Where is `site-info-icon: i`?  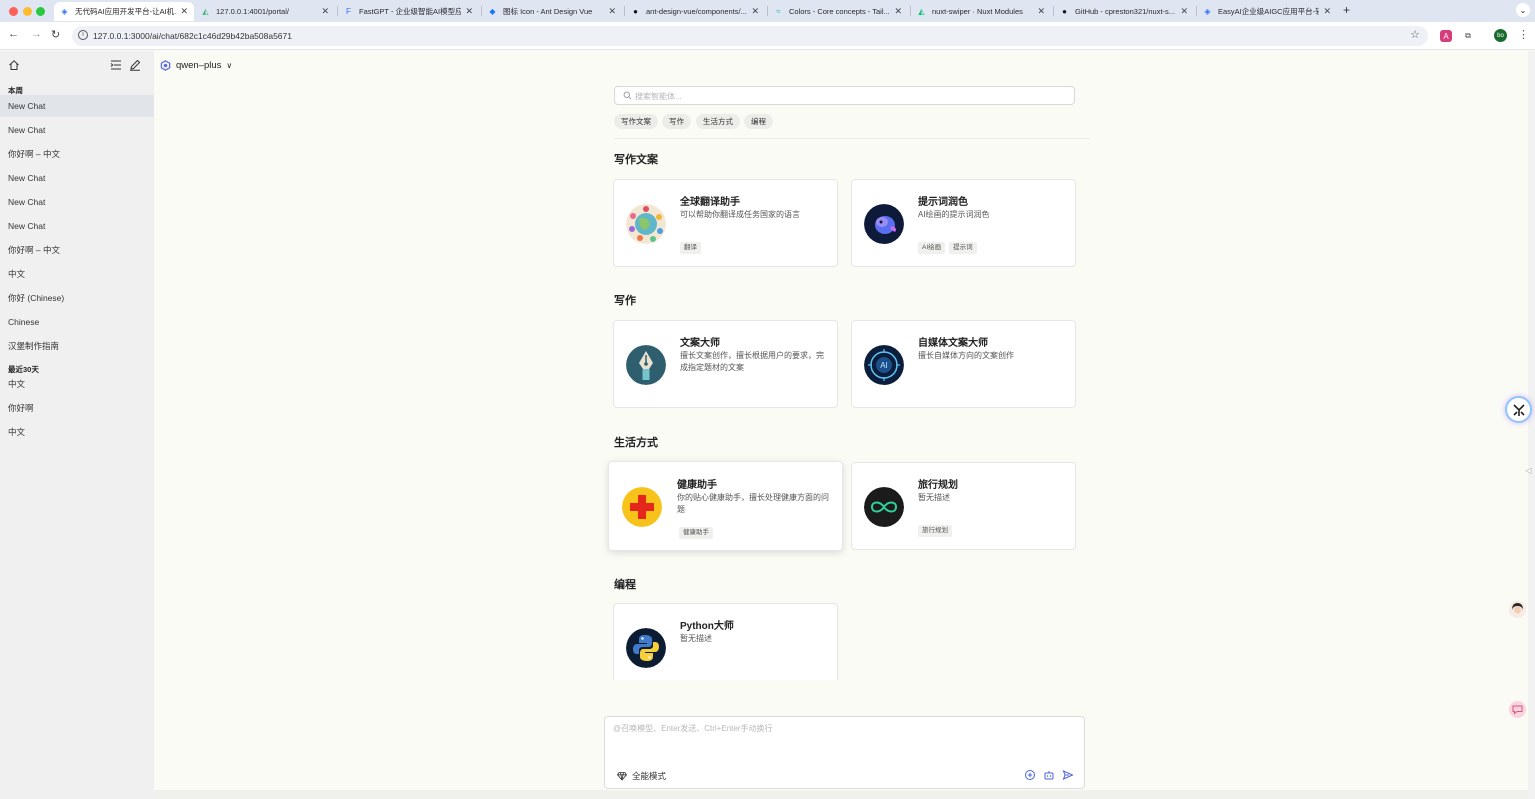 site-info-icon: i is located at coordinates (83, 35).